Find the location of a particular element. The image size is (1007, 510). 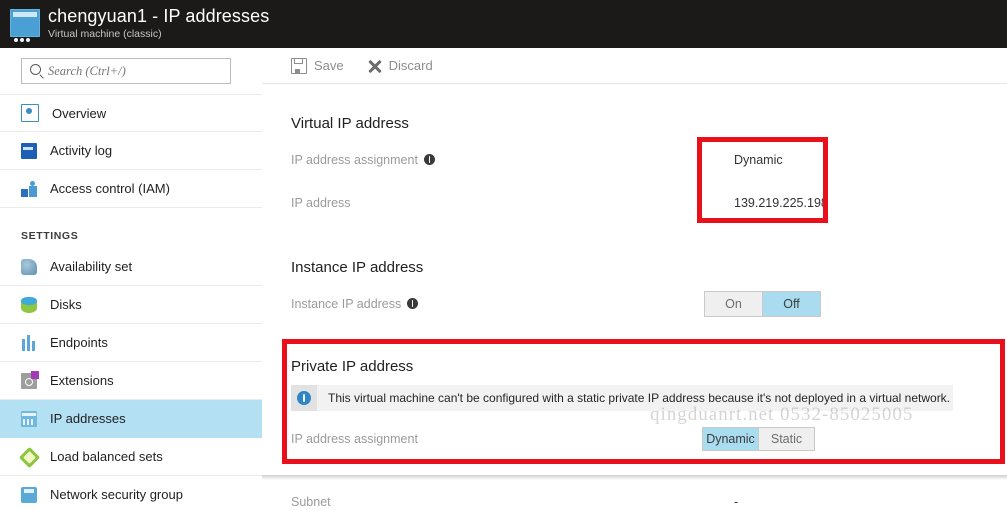

private-ip-assignment-row: IP address assignment Dynamic Static is located at coordinates (649, 438).